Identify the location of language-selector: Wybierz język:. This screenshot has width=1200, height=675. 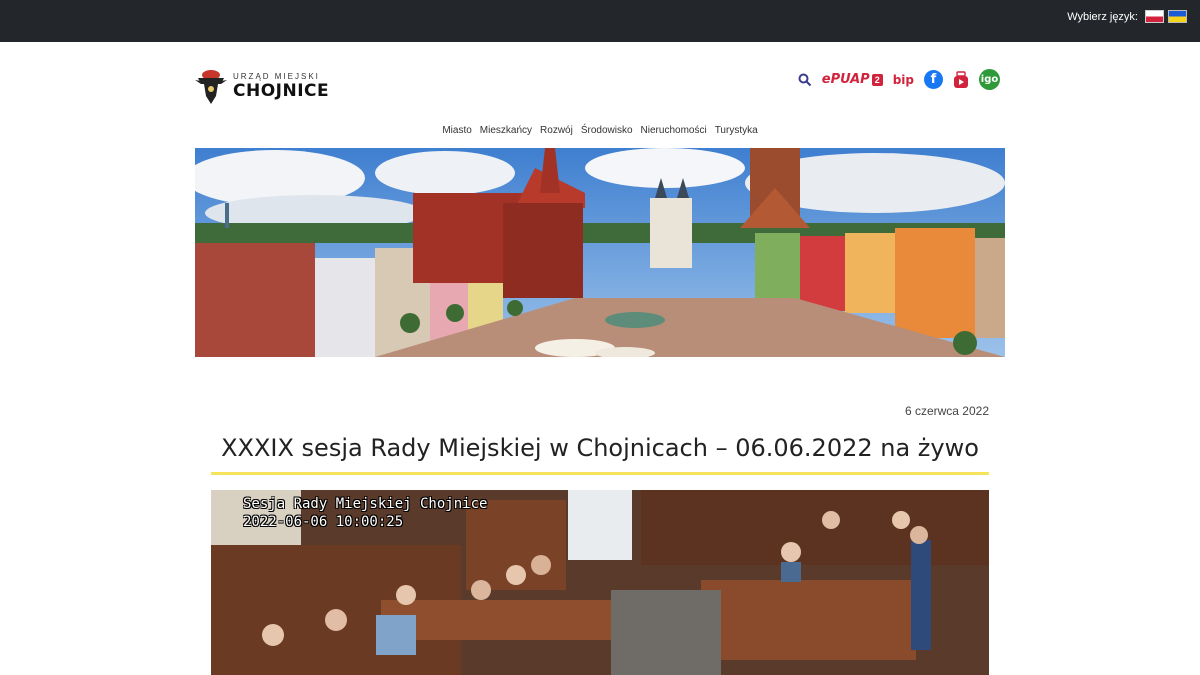
(1127, 16).